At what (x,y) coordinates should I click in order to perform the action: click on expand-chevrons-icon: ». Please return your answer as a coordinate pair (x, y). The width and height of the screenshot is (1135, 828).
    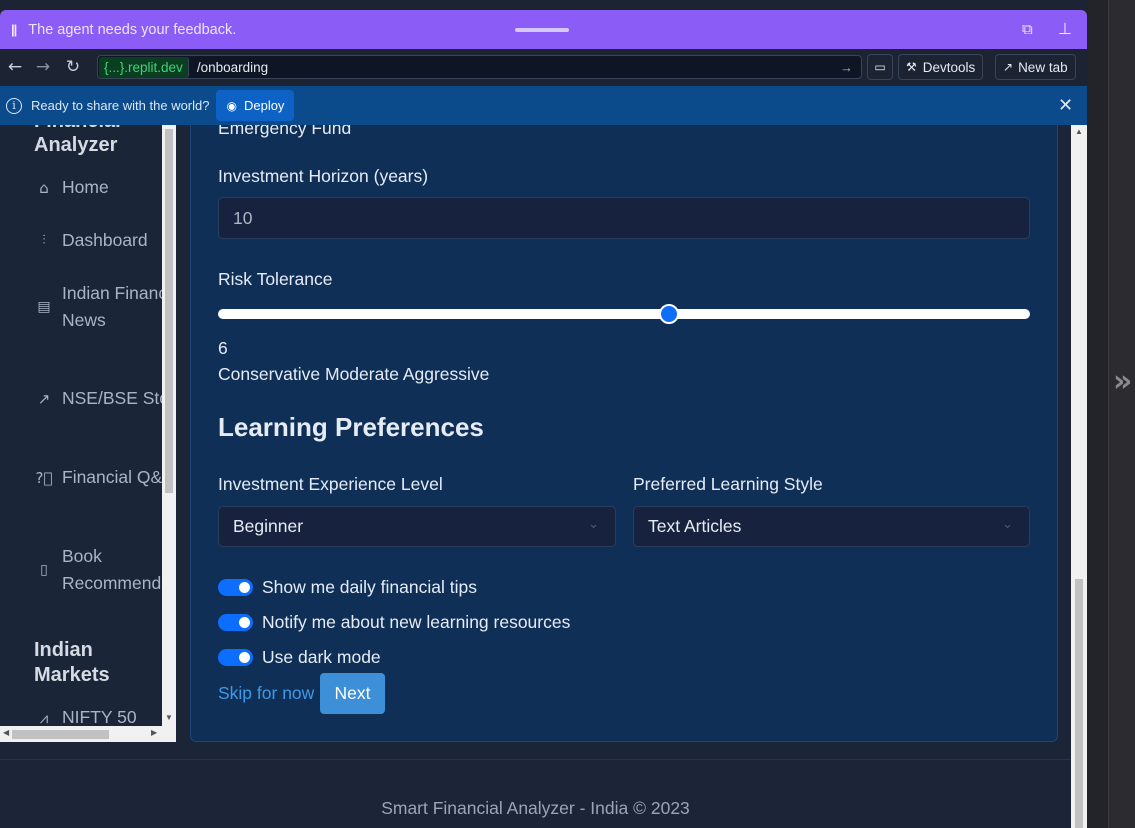
    Looking at the image, I should click on (1122, 381).